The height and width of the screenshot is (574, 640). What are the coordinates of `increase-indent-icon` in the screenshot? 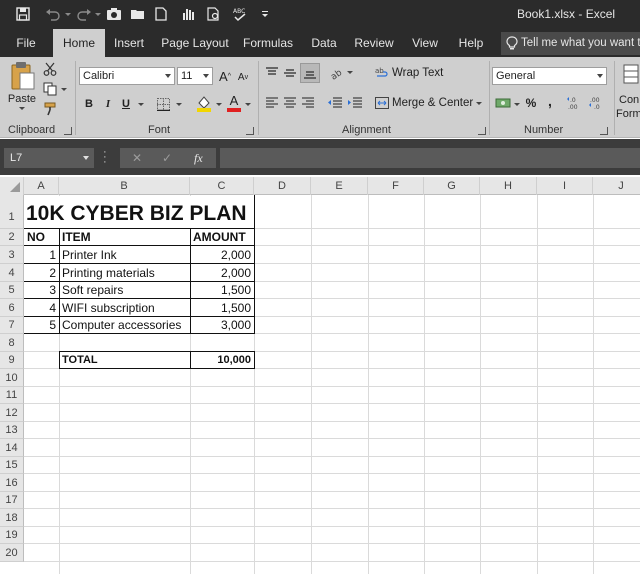 It's located at (355, 103).